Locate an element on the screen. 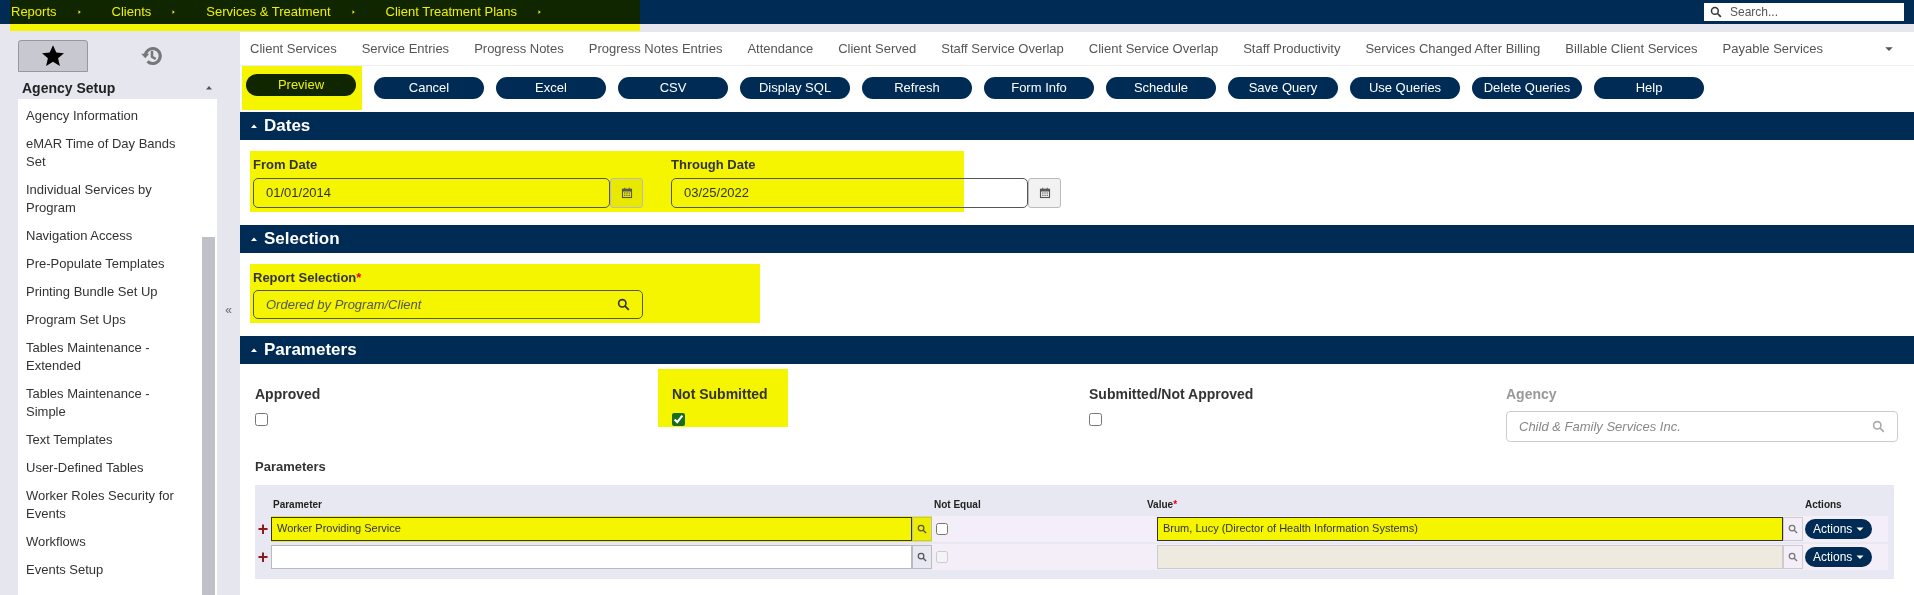  toolbar-button: Excel is located at coordinates (551, 88).